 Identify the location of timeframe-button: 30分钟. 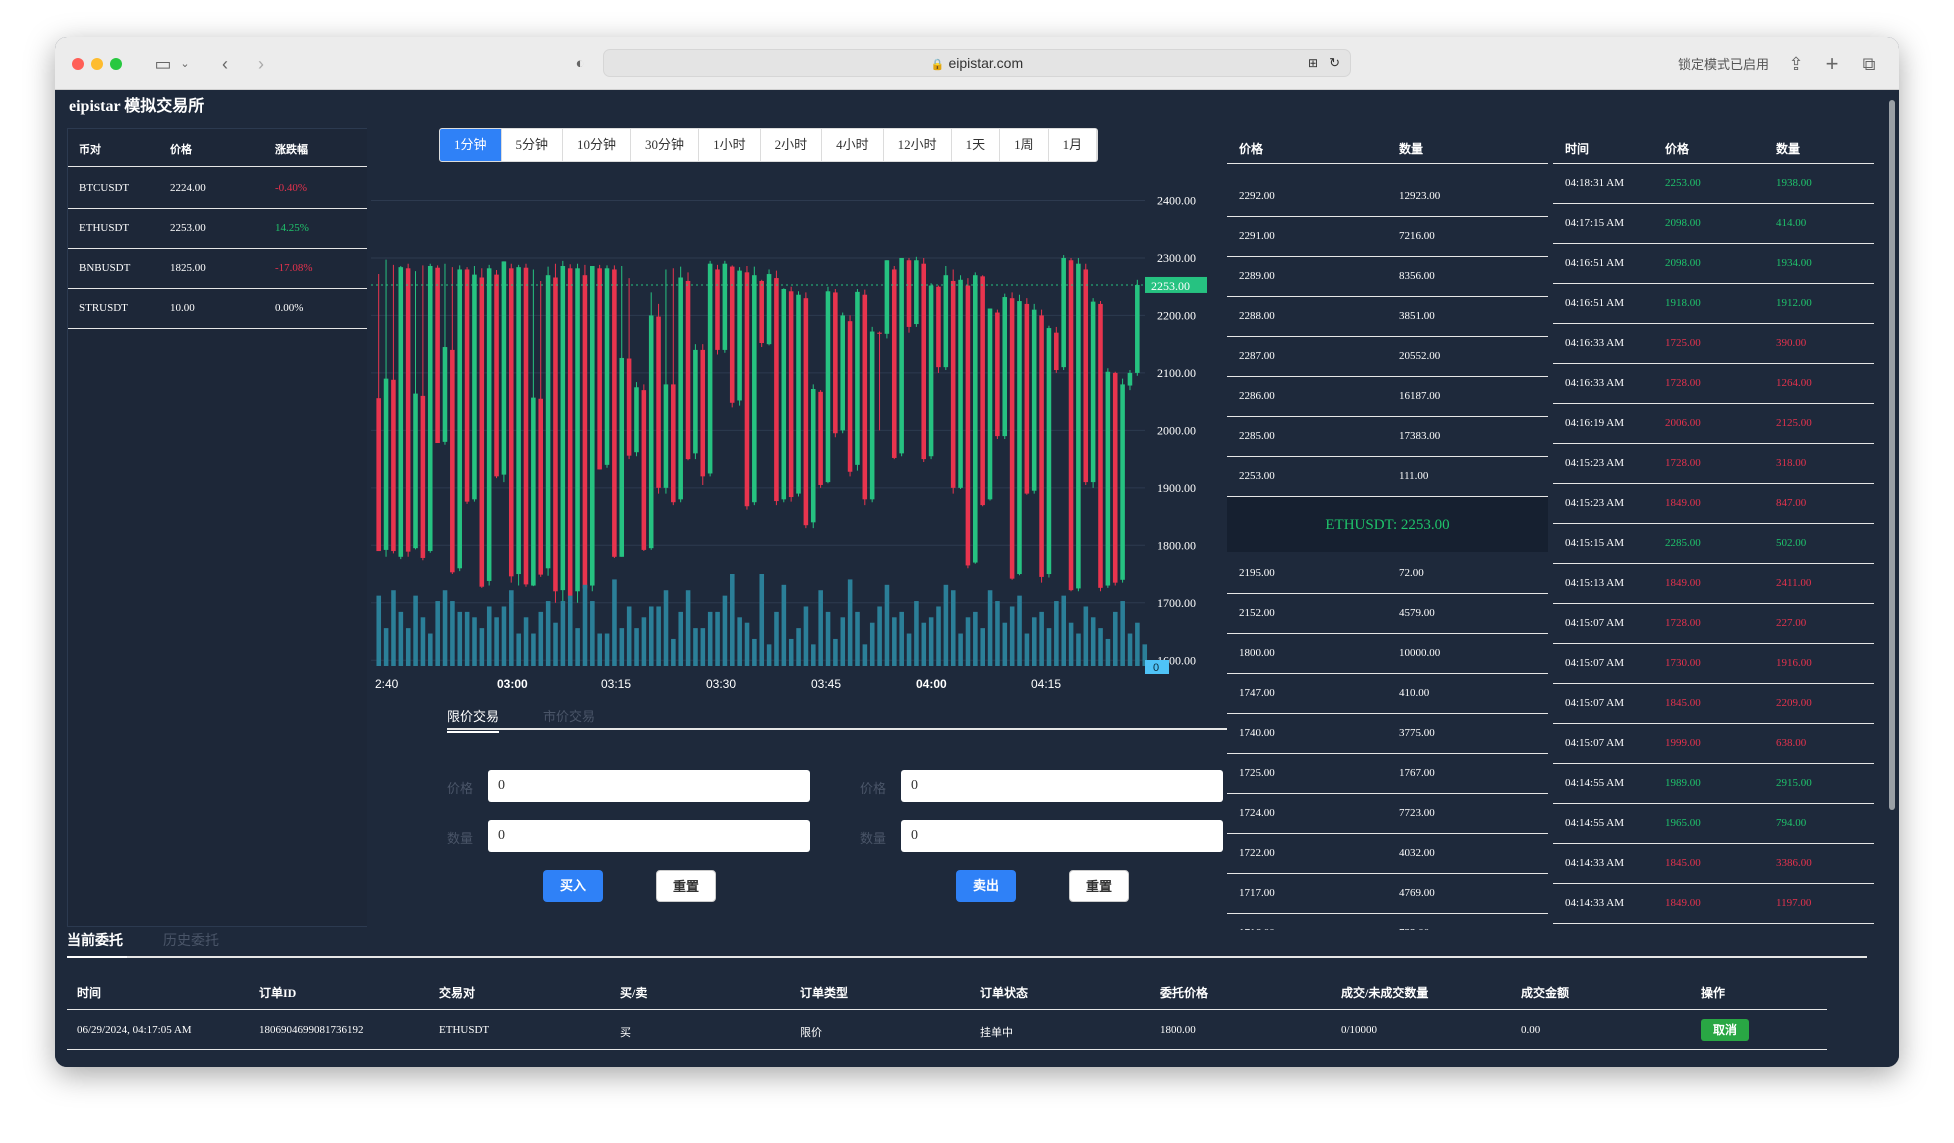
(665, 145).